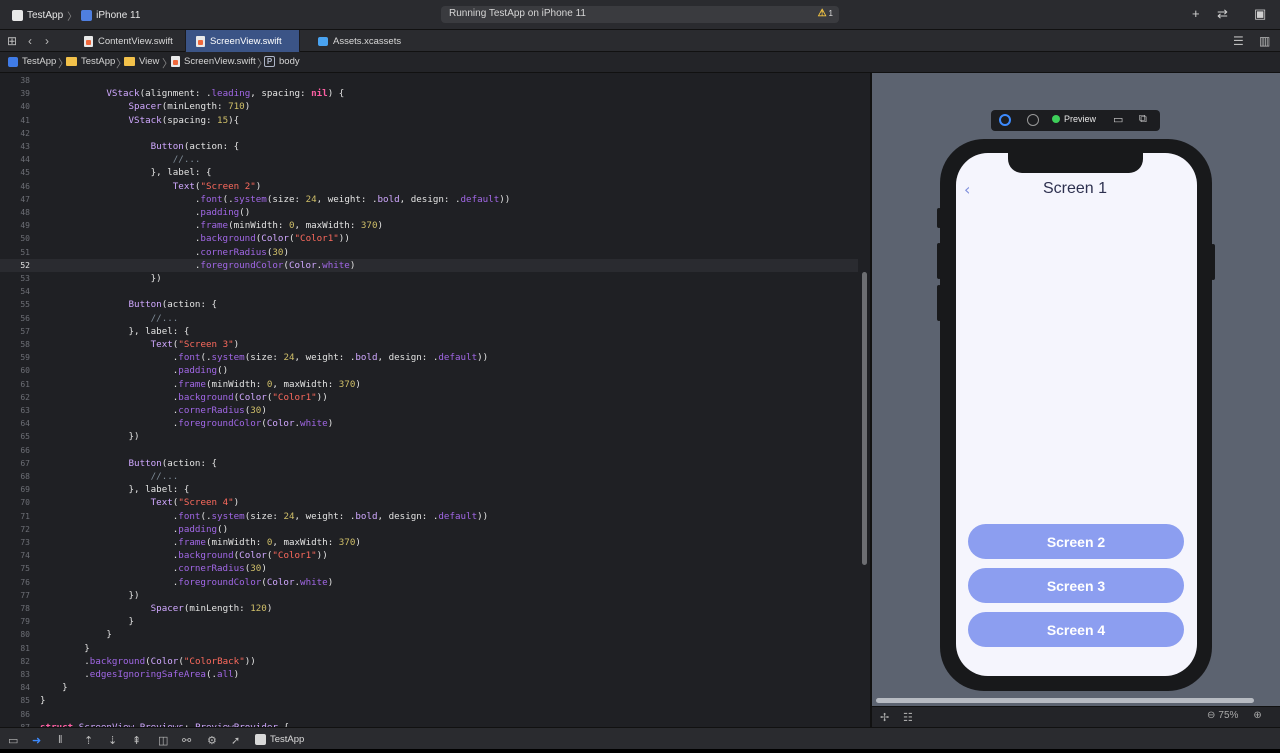  What do you see at coordinates (429, 106) in the screenshot?
I see `code-line: 40 Spacer(minLength: 710)` at bounding box center [429, 106].